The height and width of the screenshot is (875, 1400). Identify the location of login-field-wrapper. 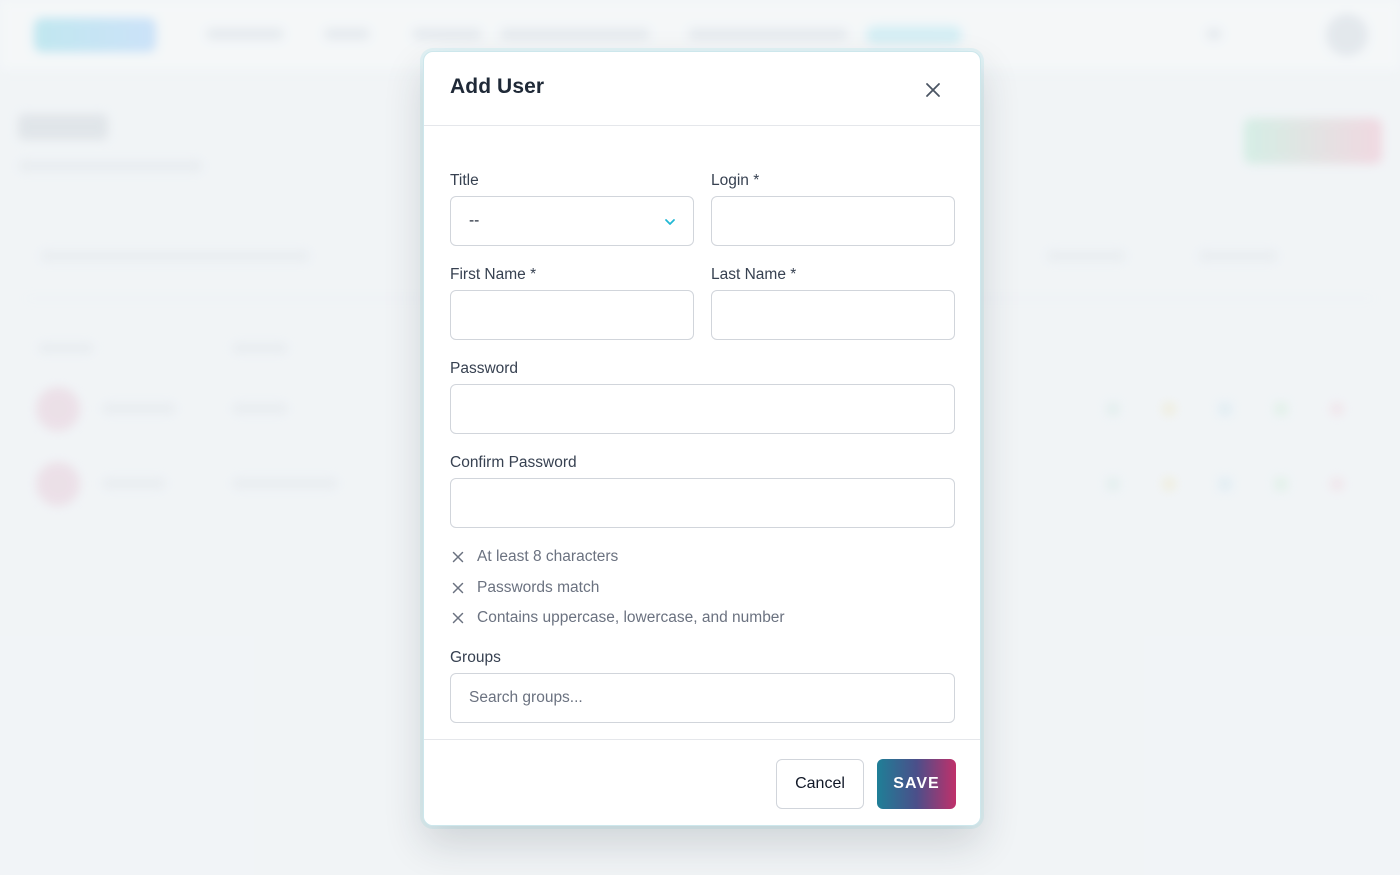
(833, 221).